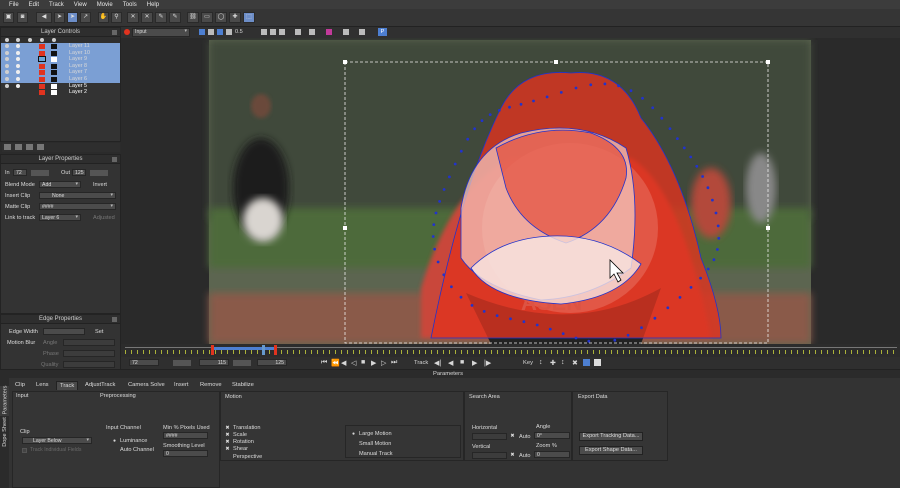 This screenshot has width=900, height=488. I want to click on menu-help: Help, so click(153, 5).